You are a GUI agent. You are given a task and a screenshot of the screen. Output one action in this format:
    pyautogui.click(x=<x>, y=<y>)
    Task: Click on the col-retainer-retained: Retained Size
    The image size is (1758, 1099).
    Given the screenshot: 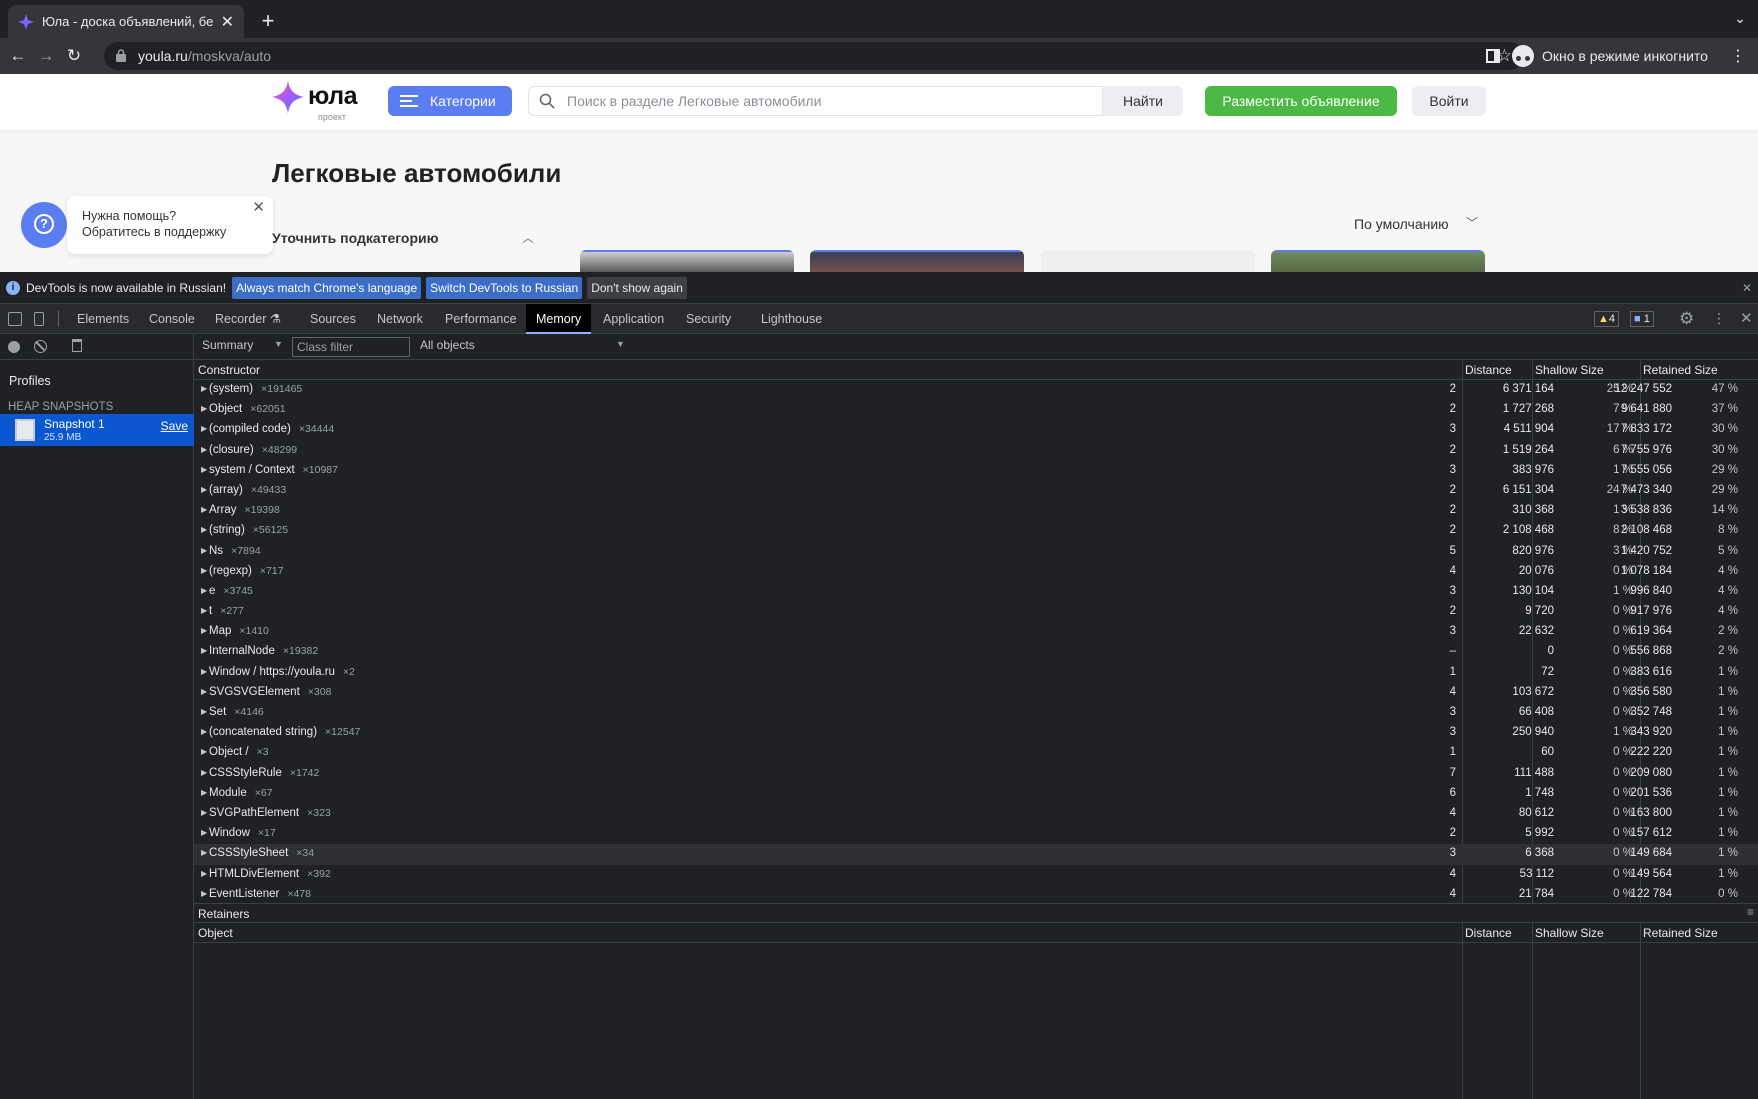 What is the action you would take?
    pyautogui.click(x=1680, y=933)
    